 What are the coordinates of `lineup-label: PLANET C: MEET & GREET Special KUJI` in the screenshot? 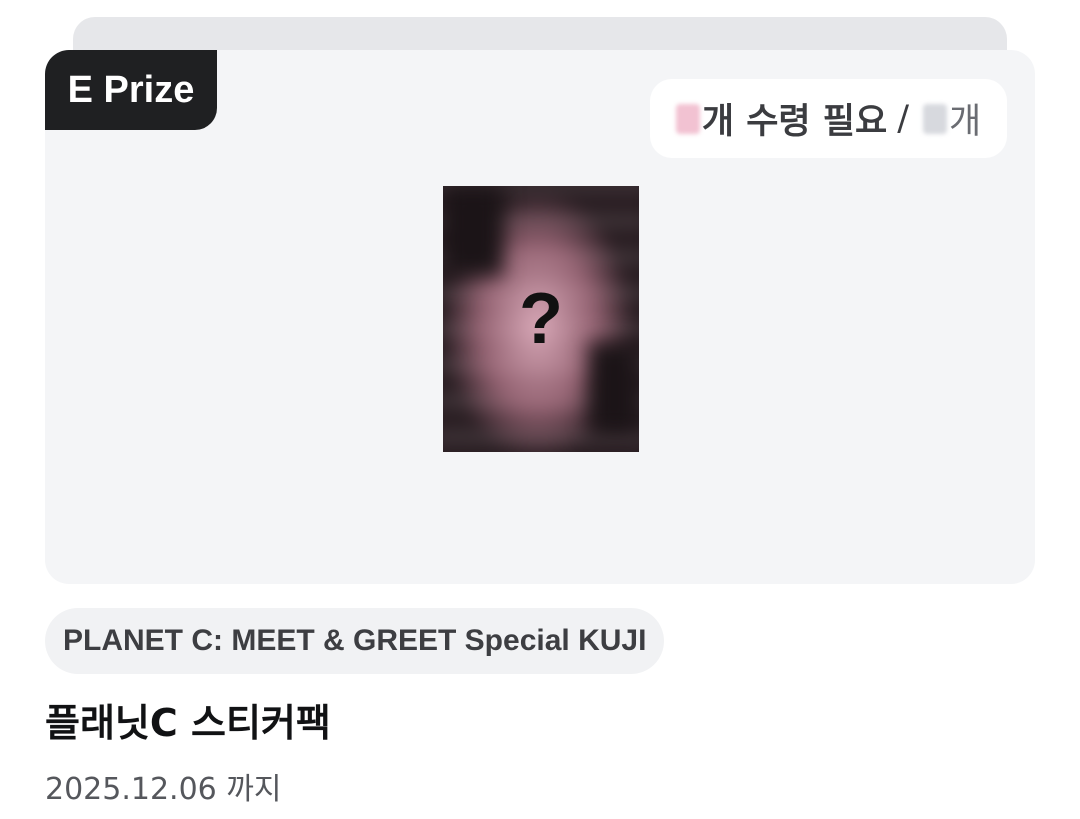 It's located at (355, 640).